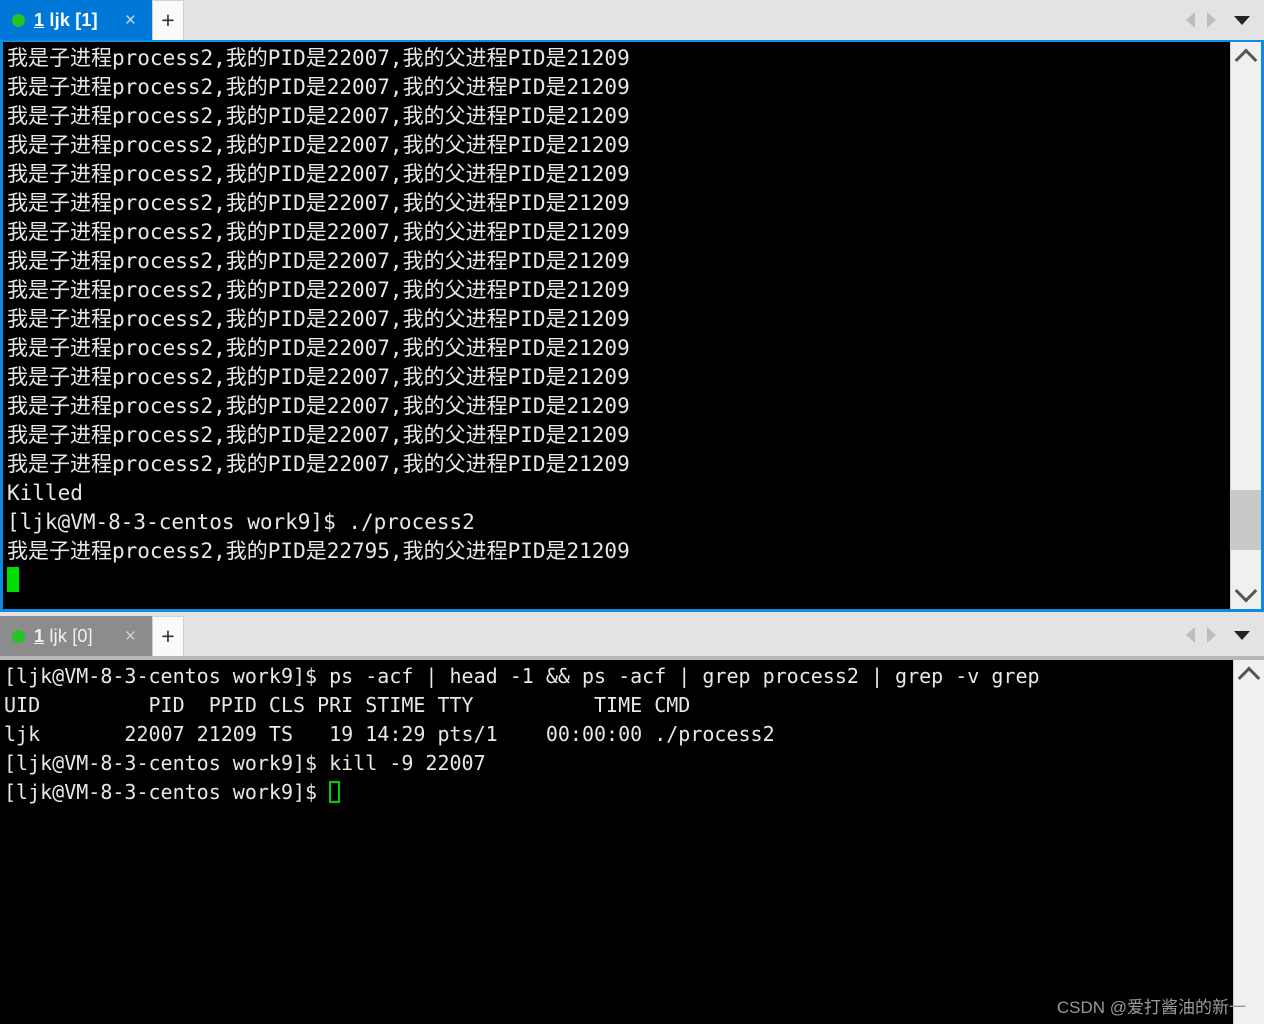  I want to click on scroll-up-button-top, so click(1246, 57).